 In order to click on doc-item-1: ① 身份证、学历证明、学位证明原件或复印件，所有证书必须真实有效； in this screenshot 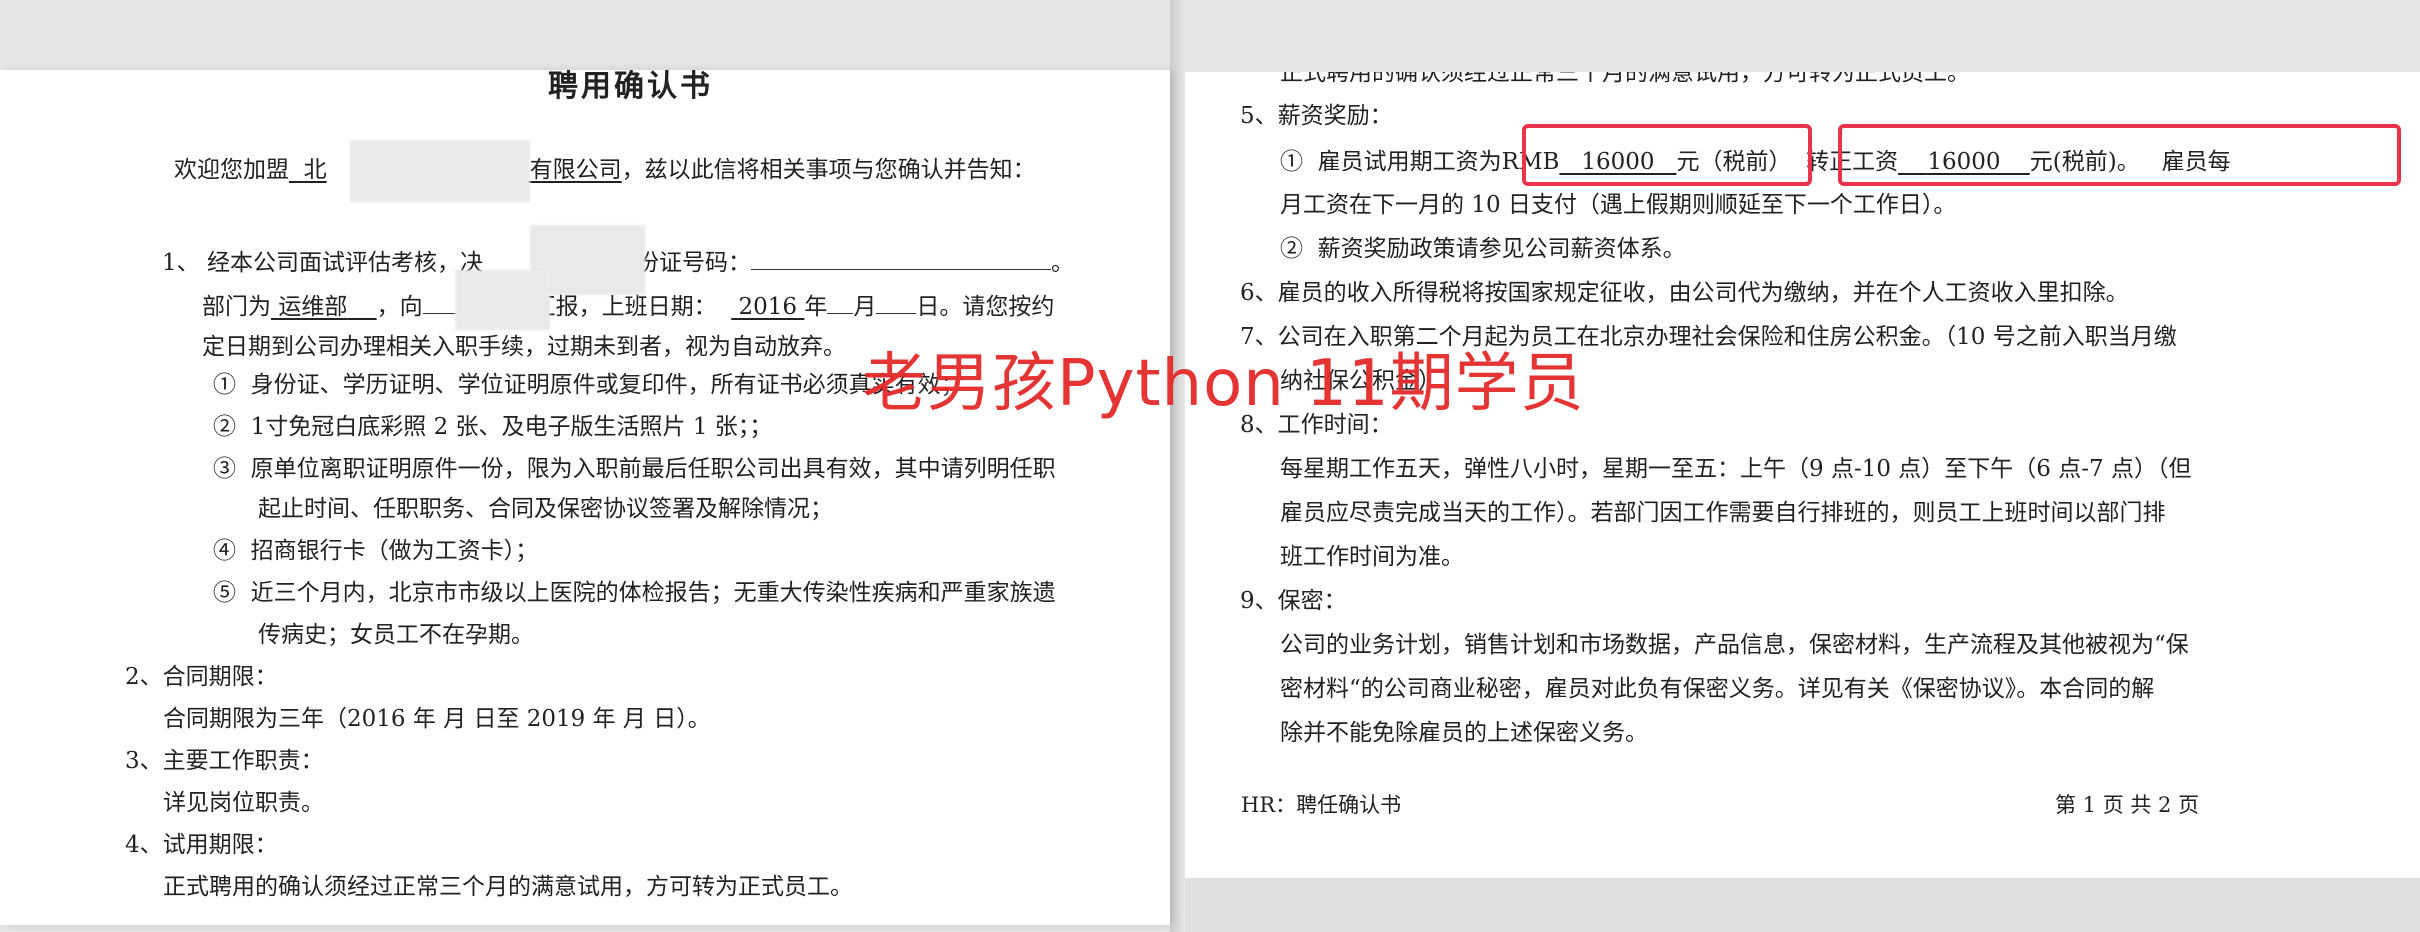, I will do `click(588, 385)`.